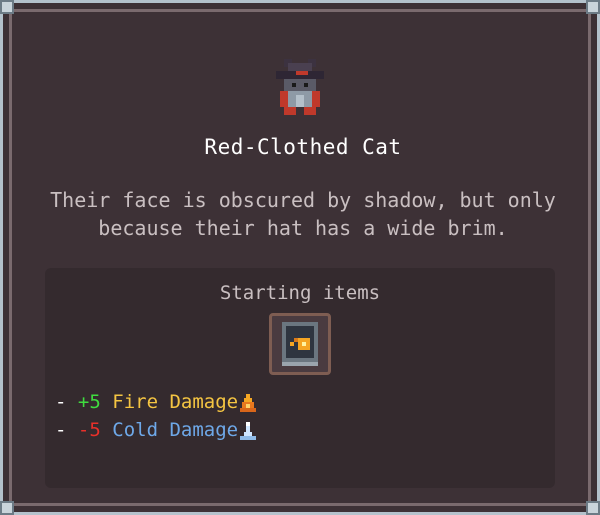 This screenshot has height=515, width=600. What do you see at coordinates (89, 402) in the screenshot?
I see `stat-value: +5` at bounding box center [89, 402].